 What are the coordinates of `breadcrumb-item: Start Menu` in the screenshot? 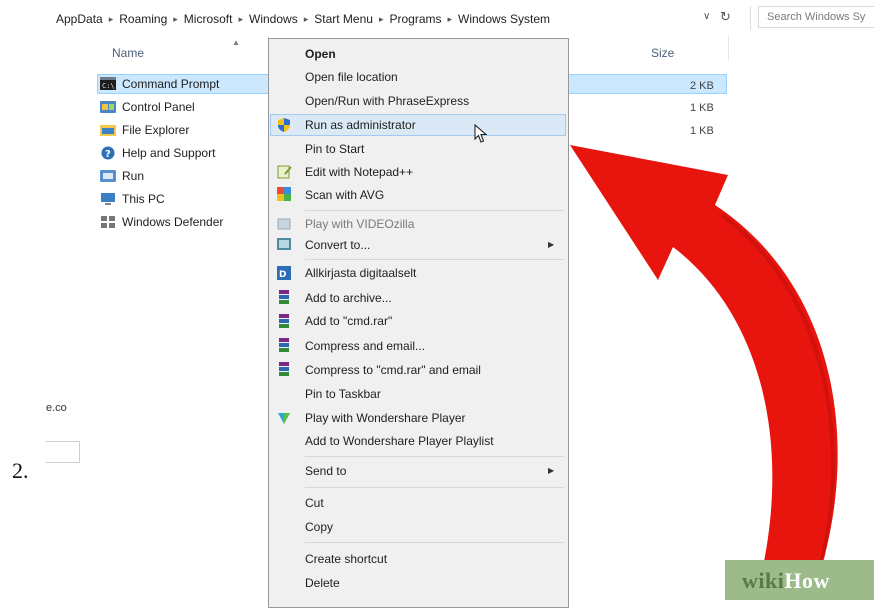 It's located at (343, 19).